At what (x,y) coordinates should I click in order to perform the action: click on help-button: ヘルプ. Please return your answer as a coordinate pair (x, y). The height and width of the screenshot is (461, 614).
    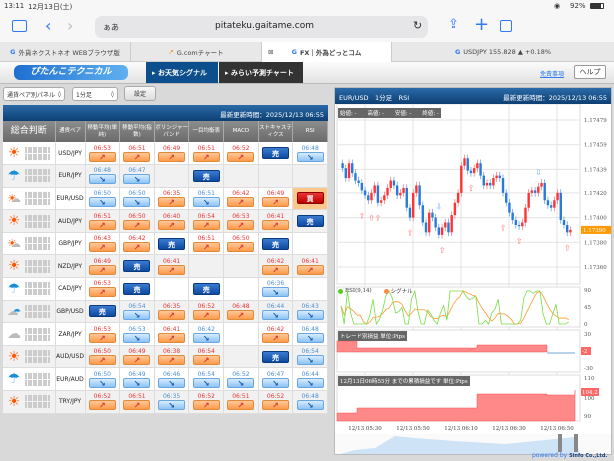
    Looking at the image, I should click on (590, 72).